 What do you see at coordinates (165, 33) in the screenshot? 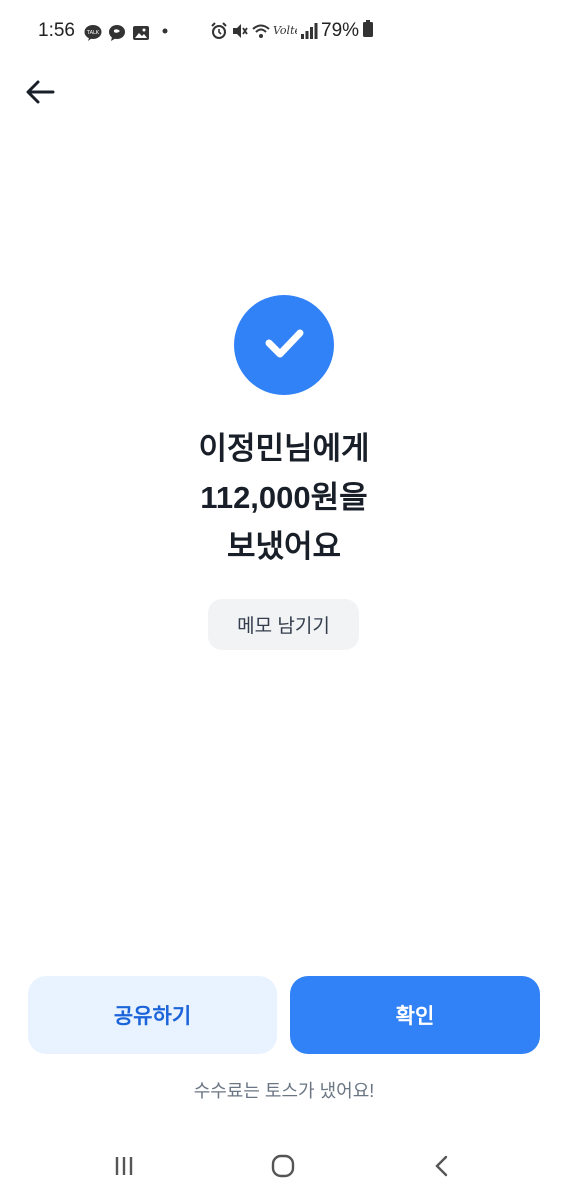
I see `dot-icon` at bounding box center [165, 33].